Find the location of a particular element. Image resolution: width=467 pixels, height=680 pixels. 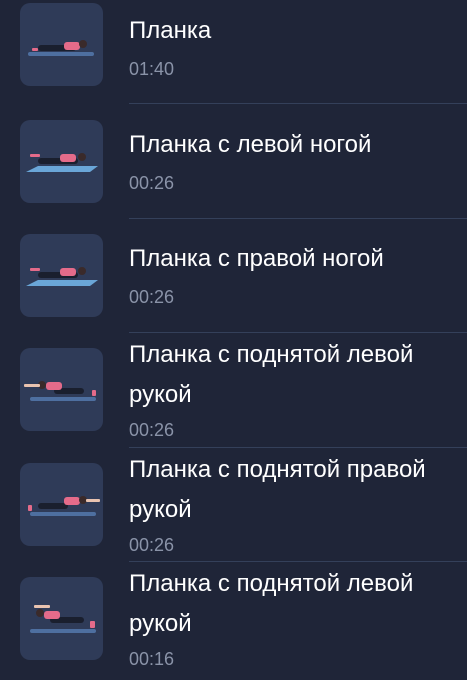

exercise-duration: 01:40 is located at coordinates (152, 69).